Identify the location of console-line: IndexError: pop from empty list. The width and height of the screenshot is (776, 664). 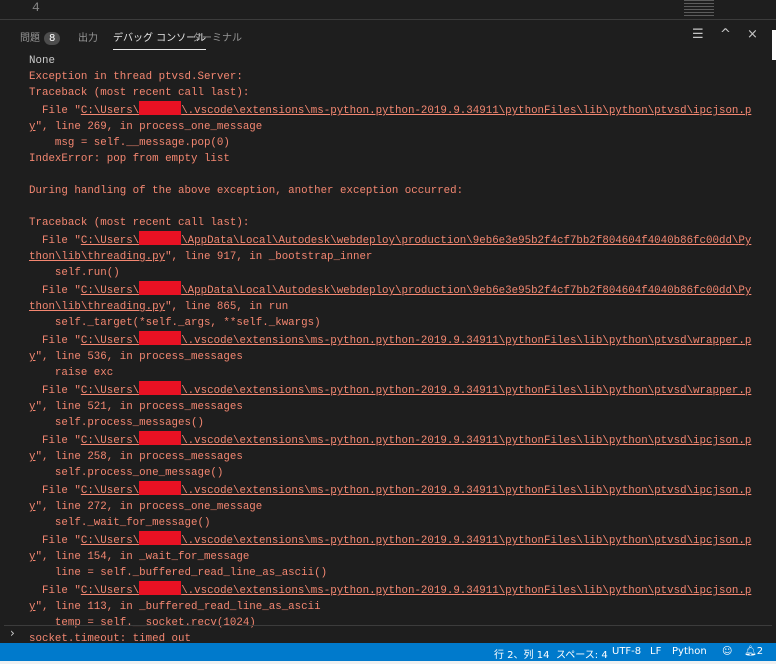
(399, 159).